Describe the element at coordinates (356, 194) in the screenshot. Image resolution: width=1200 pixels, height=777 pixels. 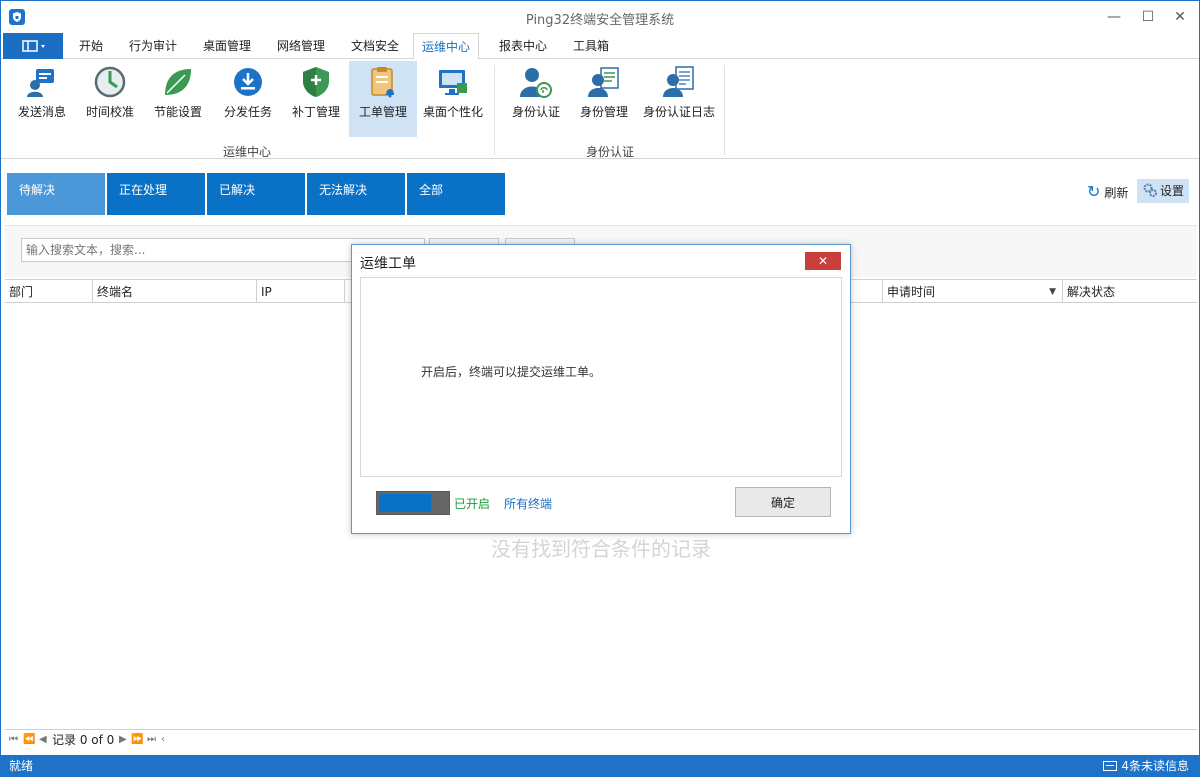
I see `filter-unresolvable: 无法解决` at that location.